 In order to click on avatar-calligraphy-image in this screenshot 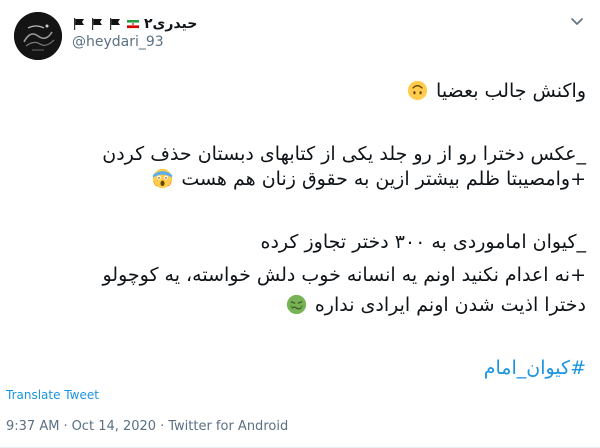, I will do `click(38, 36)`.